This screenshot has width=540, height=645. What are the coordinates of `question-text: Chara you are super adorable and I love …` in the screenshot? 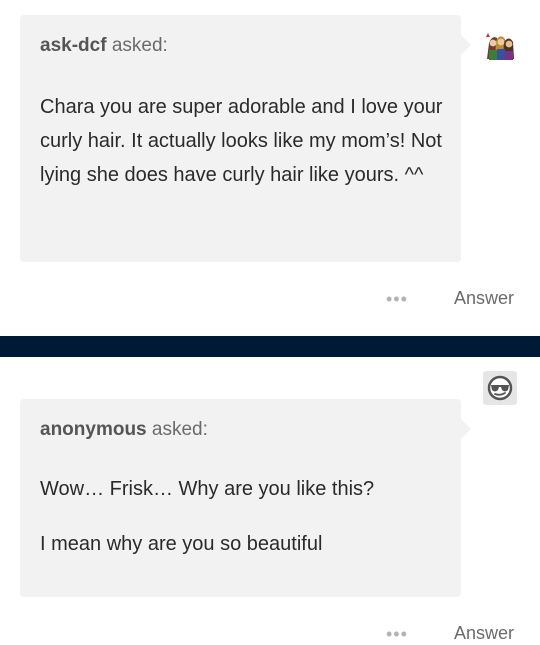 It's located at (241, 141).